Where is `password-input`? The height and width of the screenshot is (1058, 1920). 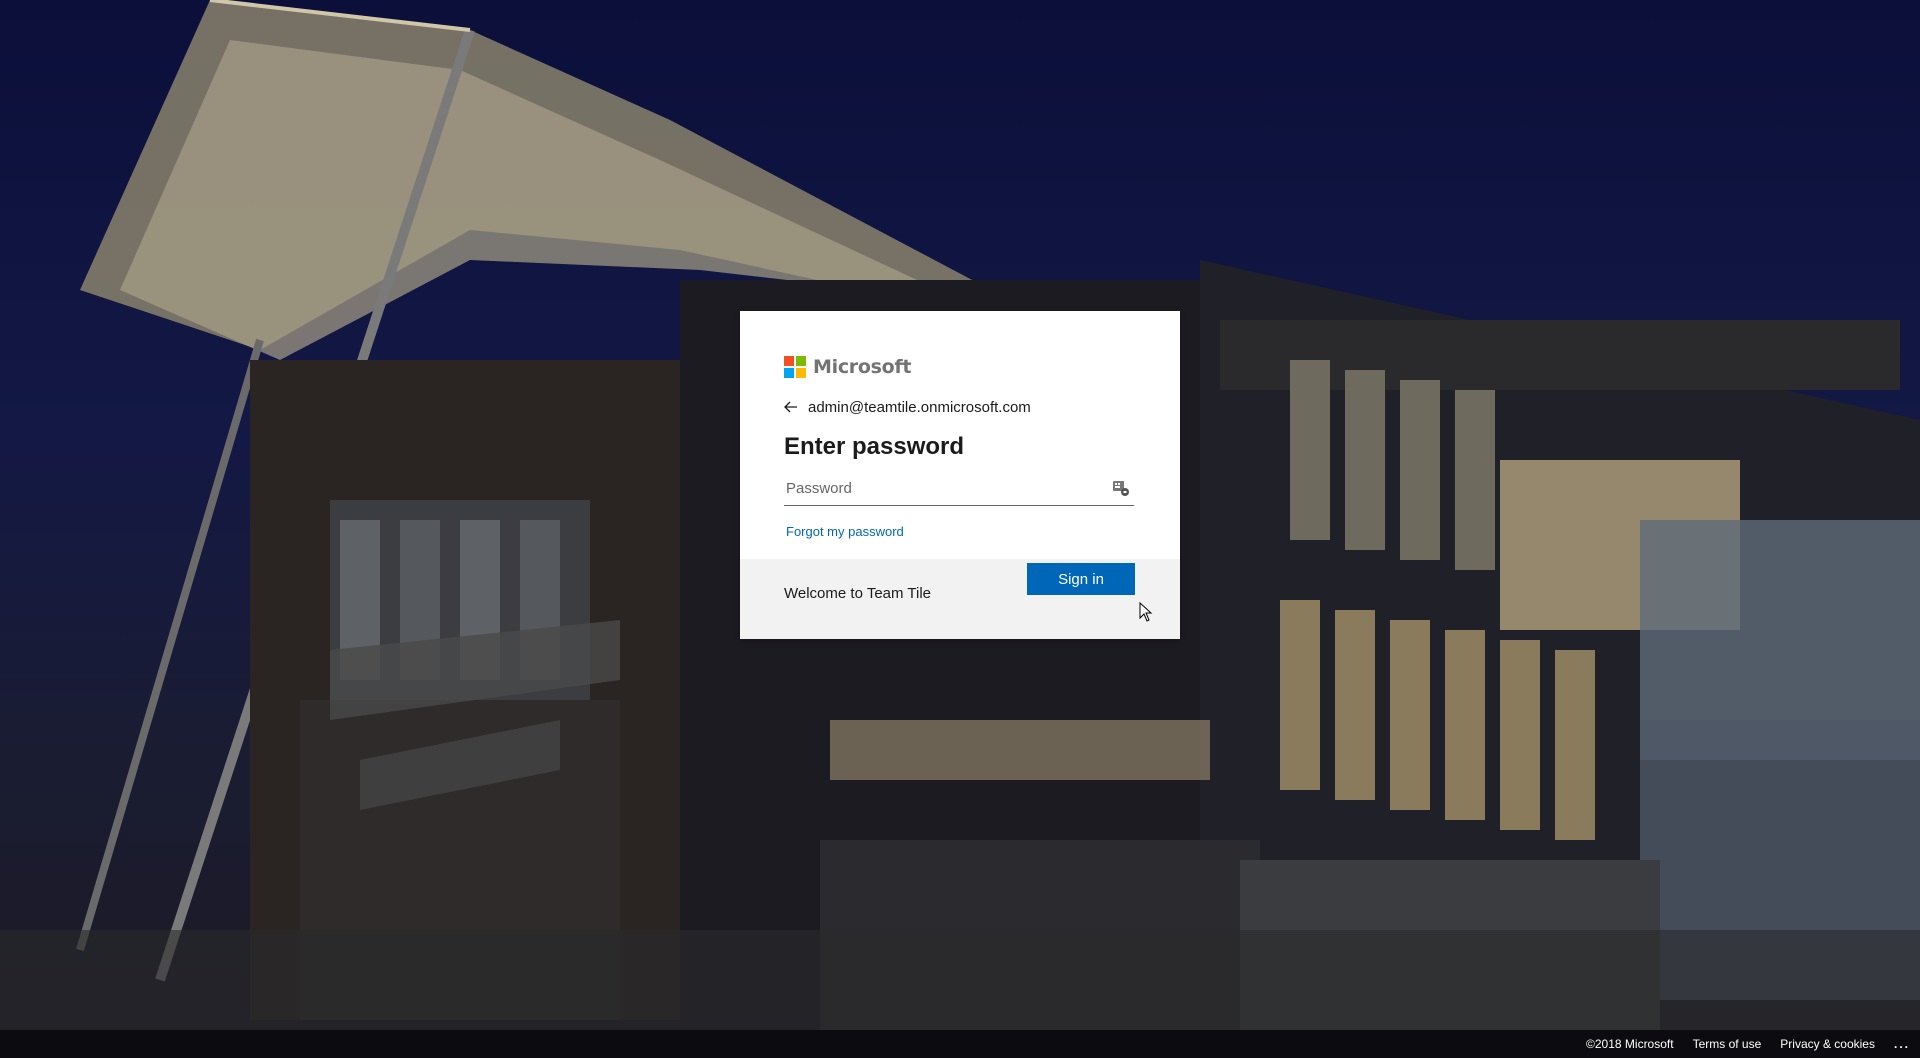
password-input is located at coordinates (935, 488).